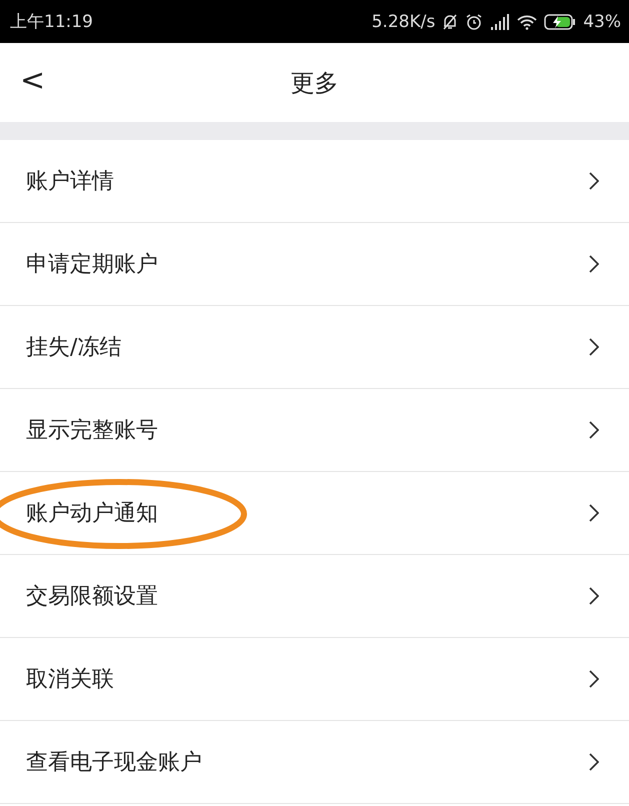  What do you see at coordinates (70, 182) in the screenshot?
I see `menu-item-label: 账户详情` at bounding box center [70, 182].